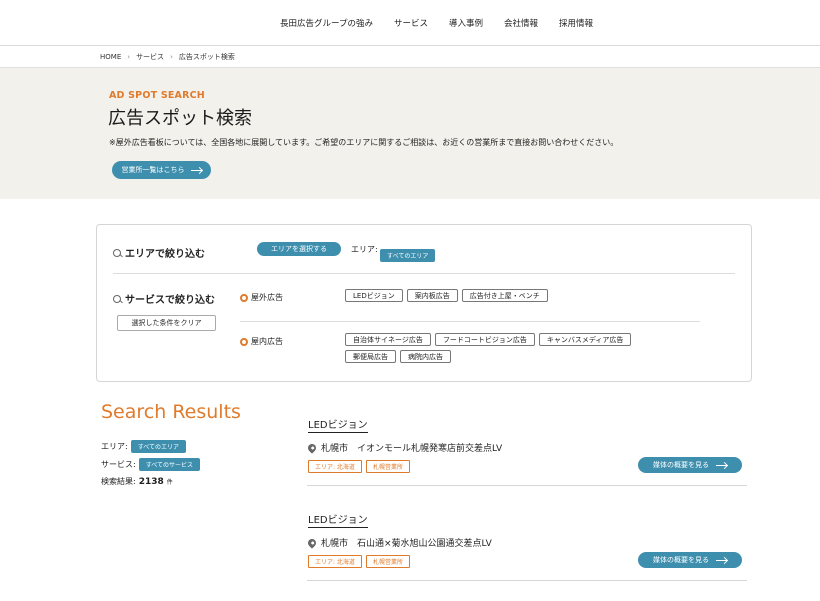  What do you see at coordinates (406, 544) in the screenshot?
I see `result-location-text: 札幌市 石山通×菊水旭山公園通交差点LV` at bounding box center [406, 544].